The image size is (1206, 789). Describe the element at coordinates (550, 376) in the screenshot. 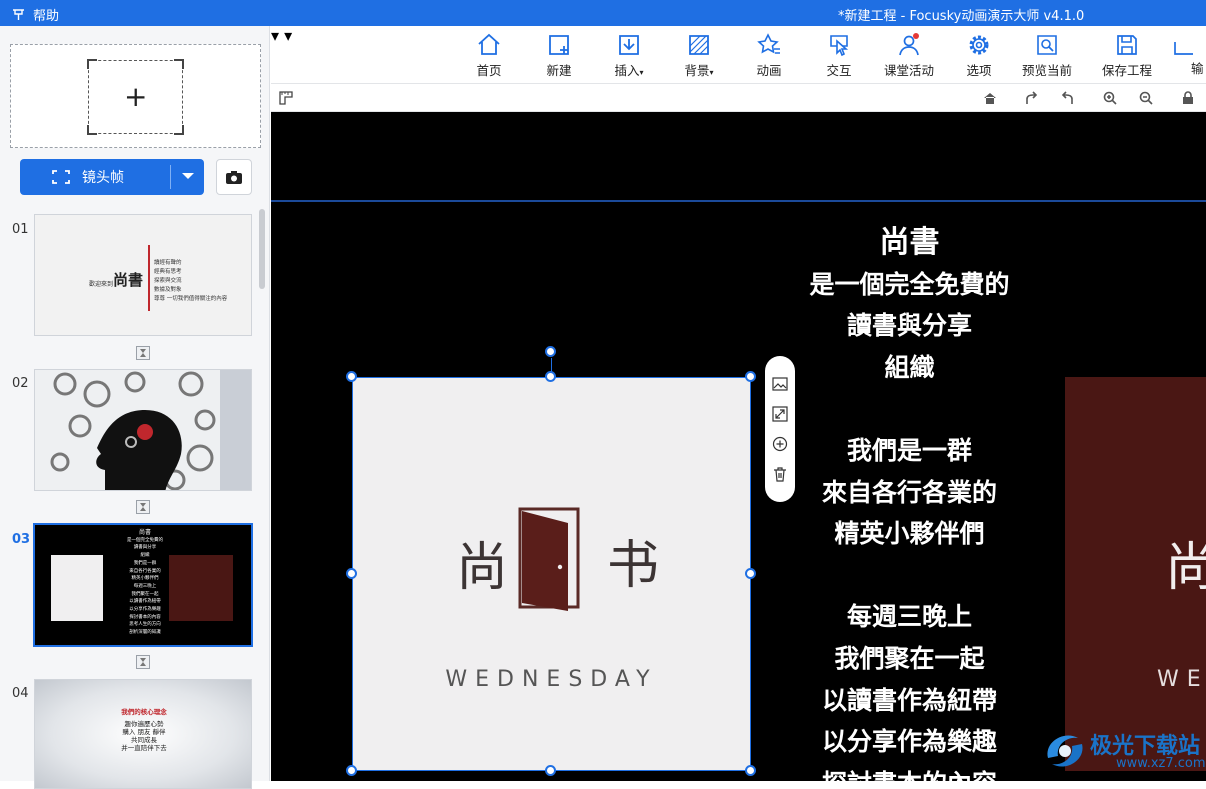

I see `resize-handle-n` at that location.